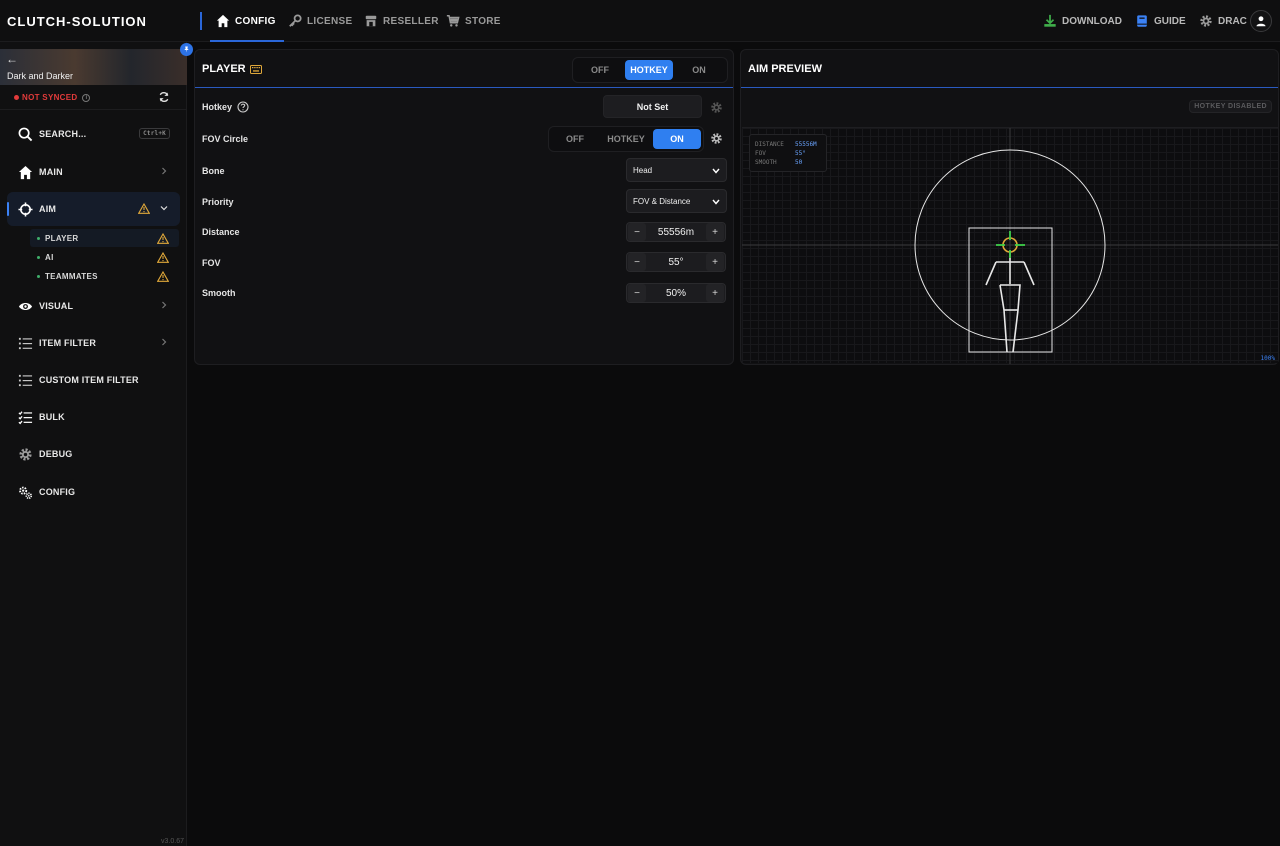 Image resolution: width=1280 pixels, height=846 pixels. Describe the element at coordinates (649, 70) in the screenshot. I see `mode-hotkey-option: HOTKEY` at that location.